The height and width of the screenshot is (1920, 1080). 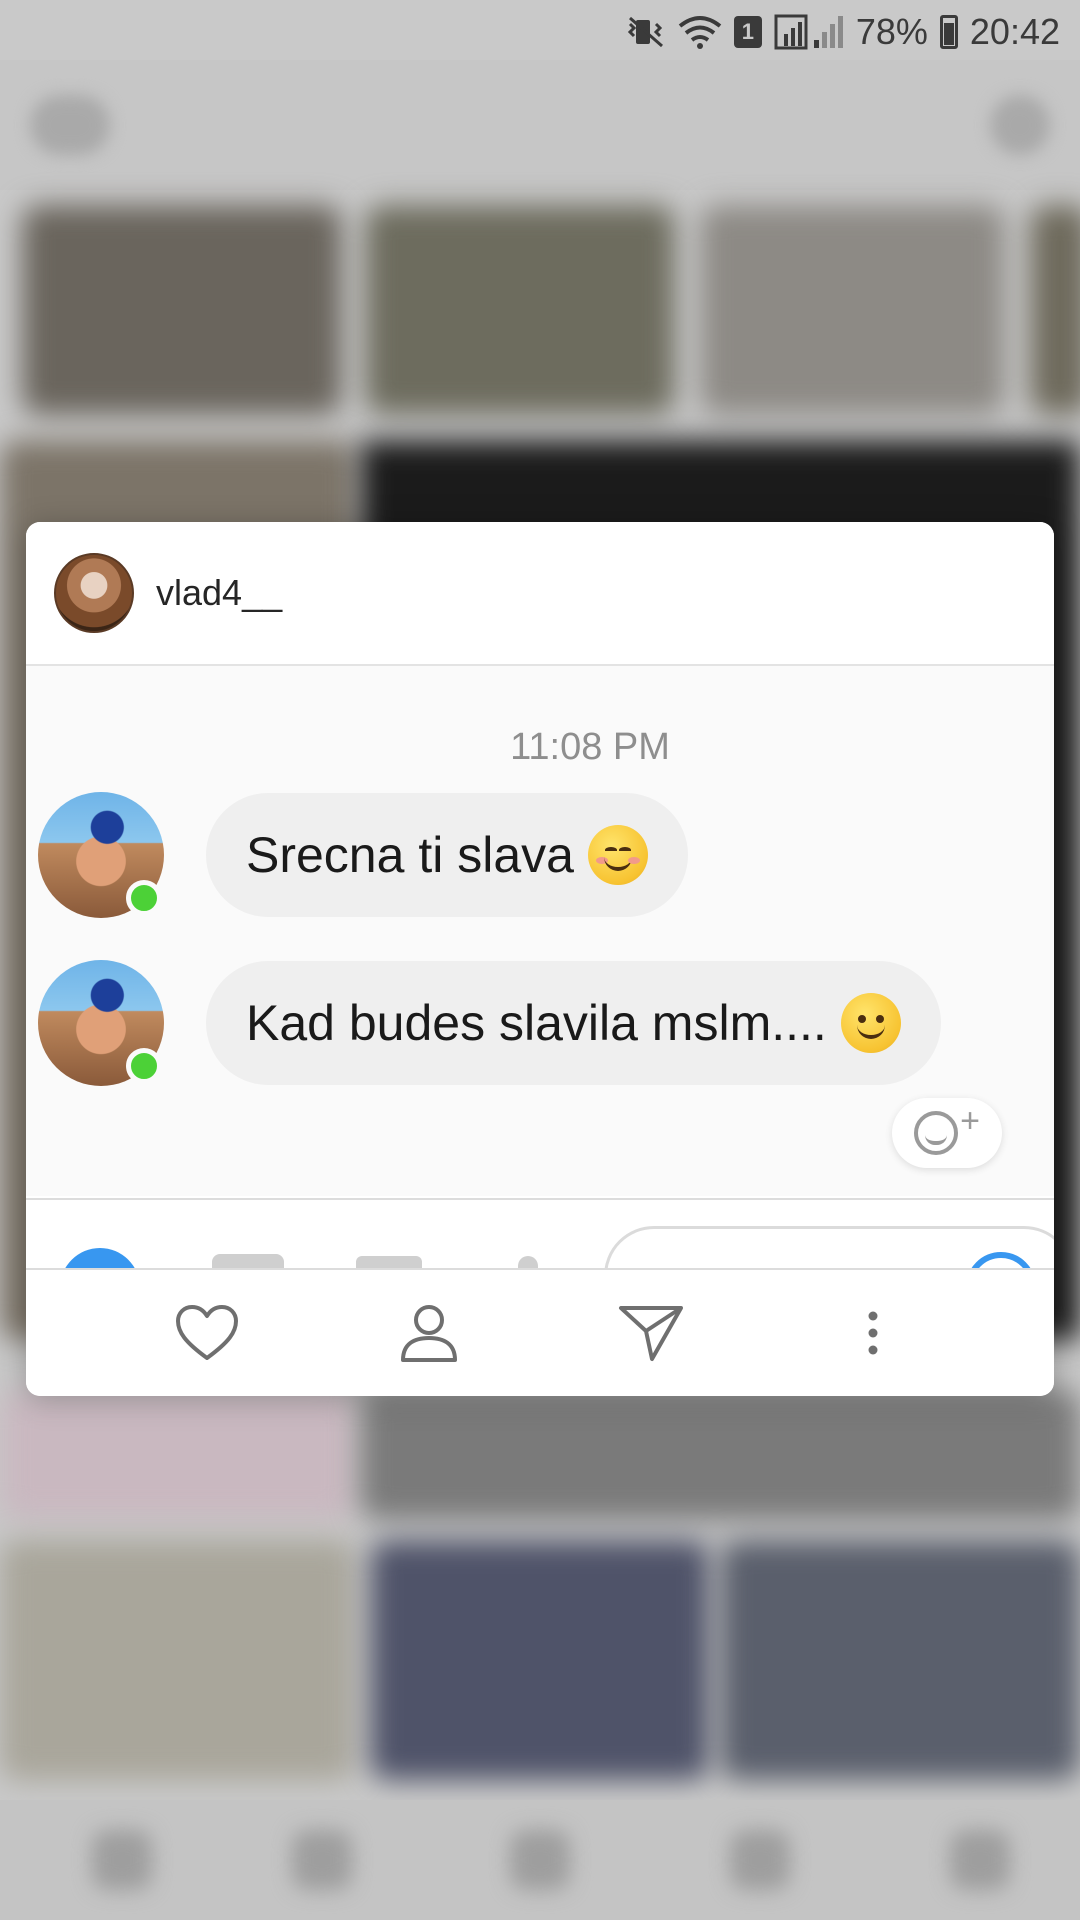 I want to click on signal-icon, so click(x=809, y=32).